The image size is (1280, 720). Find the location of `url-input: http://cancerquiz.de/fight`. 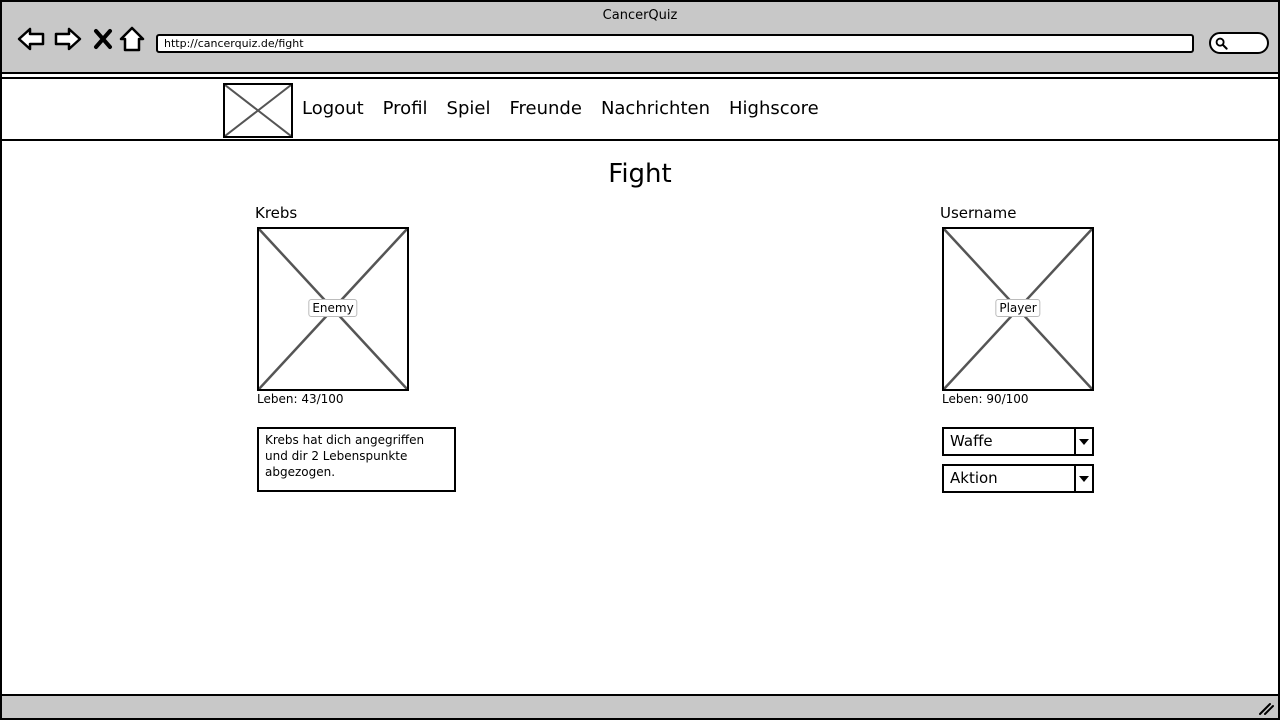

url-input: http://cancerquiz.de/fight is located at coordinates (675, 43).